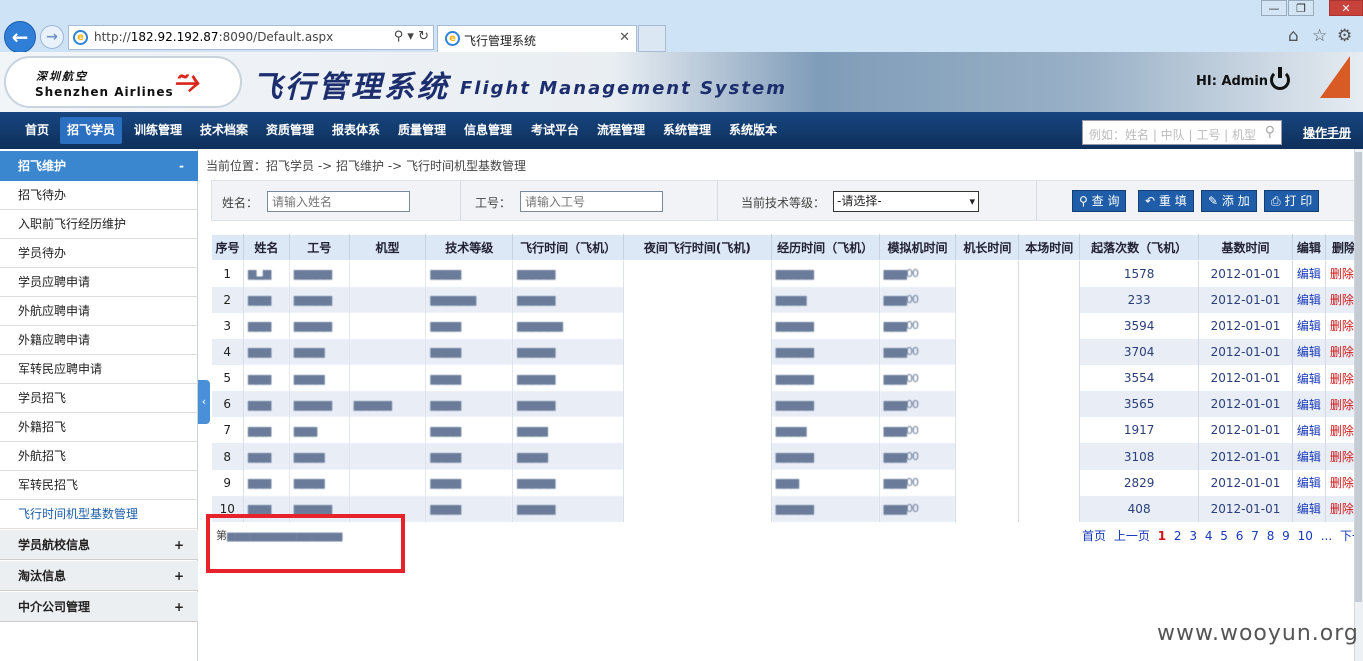  I want to click on add-button: ✎ 添 加, so click(1229, 201).